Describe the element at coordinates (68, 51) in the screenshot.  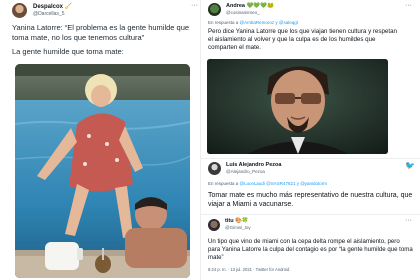
I see `tweet-text-second: La gente humilde que toma mate:` at that location.